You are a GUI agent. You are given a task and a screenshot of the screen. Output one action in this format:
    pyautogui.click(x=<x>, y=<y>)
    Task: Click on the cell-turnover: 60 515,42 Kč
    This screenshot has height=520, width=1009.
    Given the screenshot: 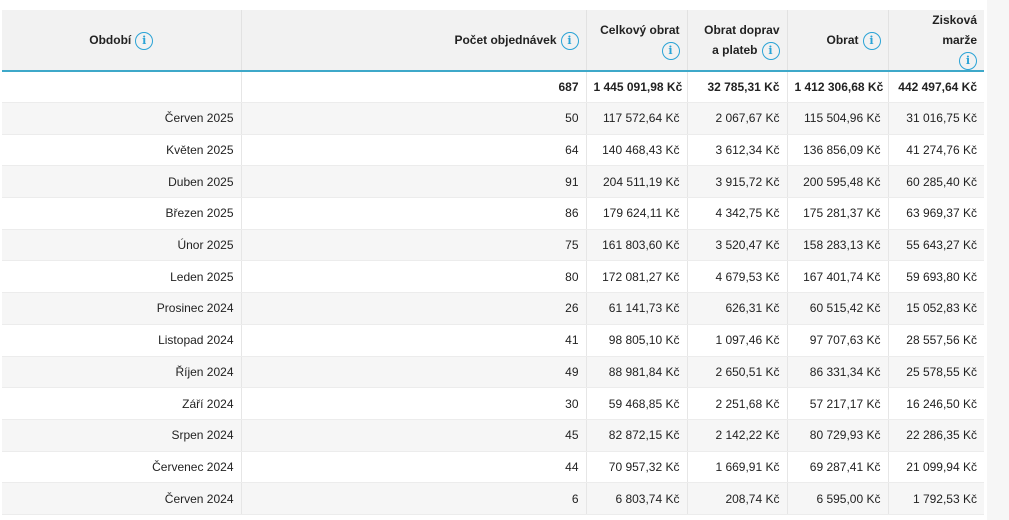 What is the action you would take?
    pyautogui.click(x=838, y=308)
    